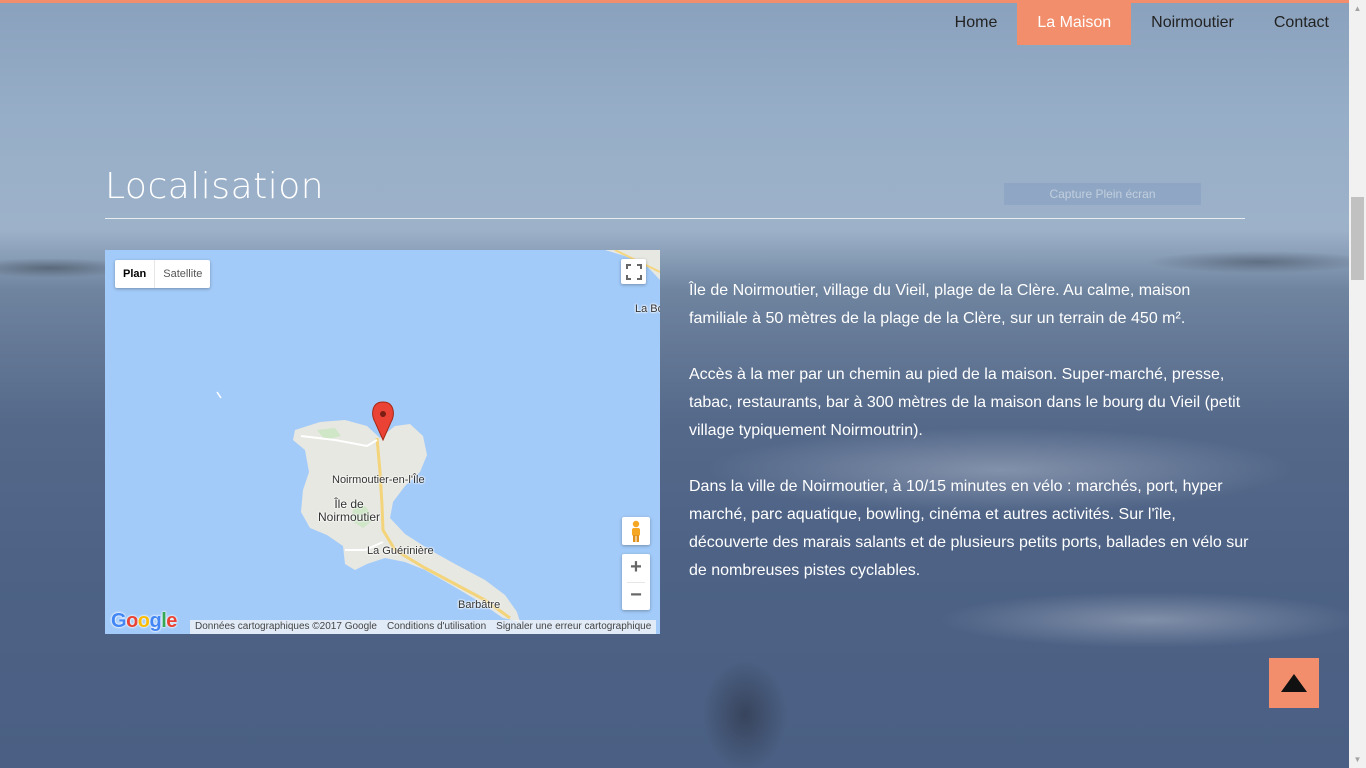 This screenshot has width=1366, height=768. What do you see at coordinates (479, 605) in the screenshot?
I see `map-label-barbatre: Barbâtre` at bounding box center [479, 605].